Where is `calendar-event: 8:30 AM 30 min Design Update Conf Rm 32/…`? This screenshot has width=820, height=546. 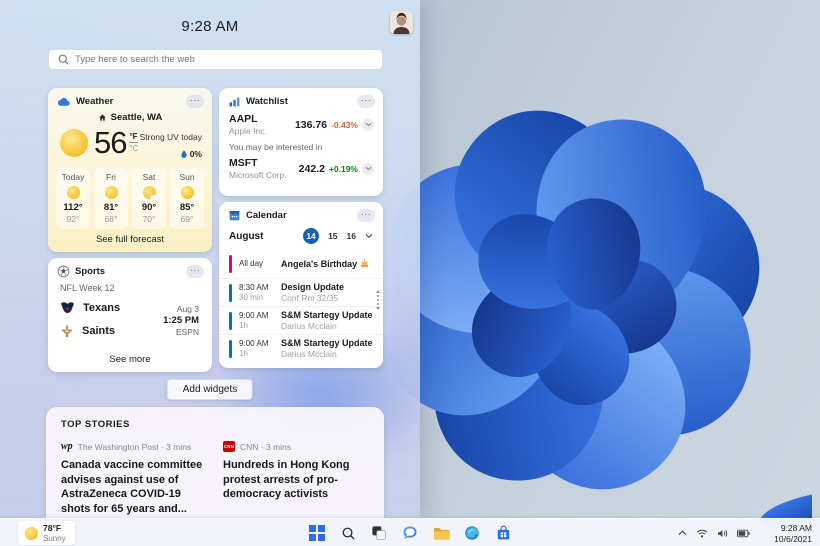
calendar-event: 8:30 AM 30 min Design Update Conf Rm 32/… is located at coordinates (301, 292).